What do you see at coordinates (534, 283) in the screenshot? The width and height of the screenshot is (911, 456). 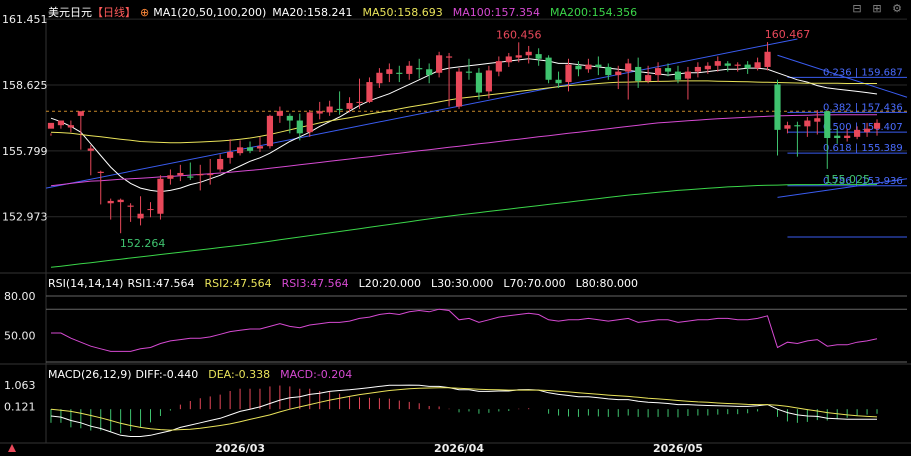 I see `l70-value: L70:70.000` at bounding box center [534, 283].